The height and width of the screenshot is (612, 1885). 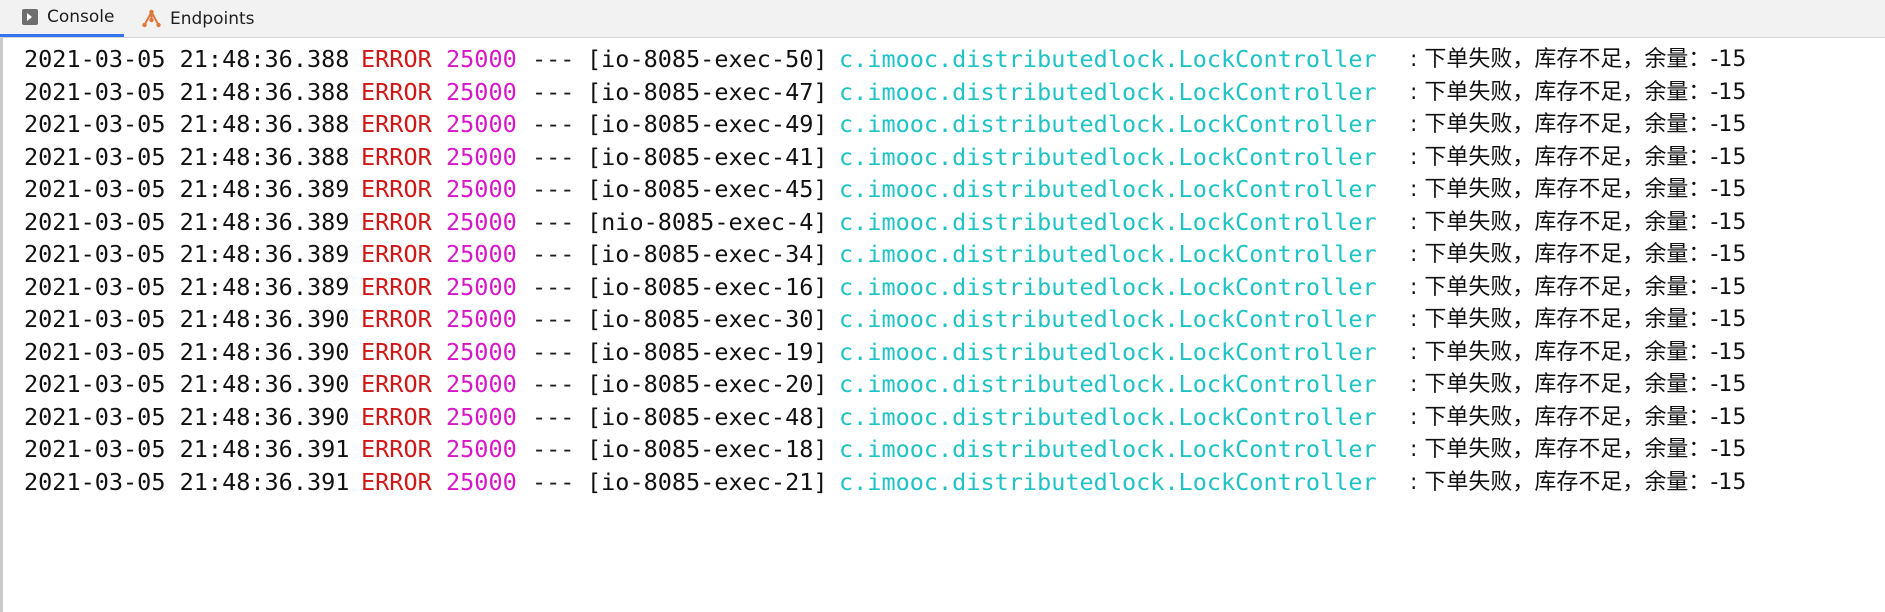 I want to click on console-icon, so click(x=30, y=17).